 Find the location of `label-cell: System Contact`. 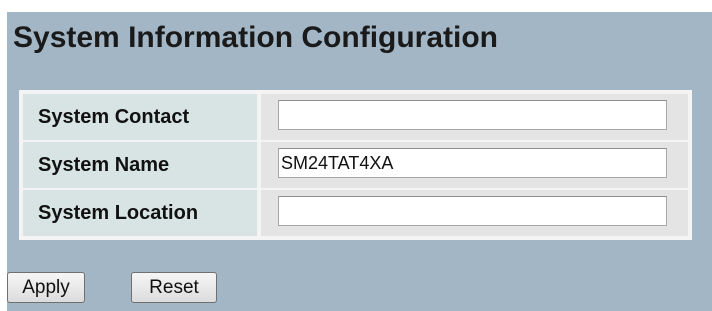

label-cell: System Contact is located at coordinates (140, 117).